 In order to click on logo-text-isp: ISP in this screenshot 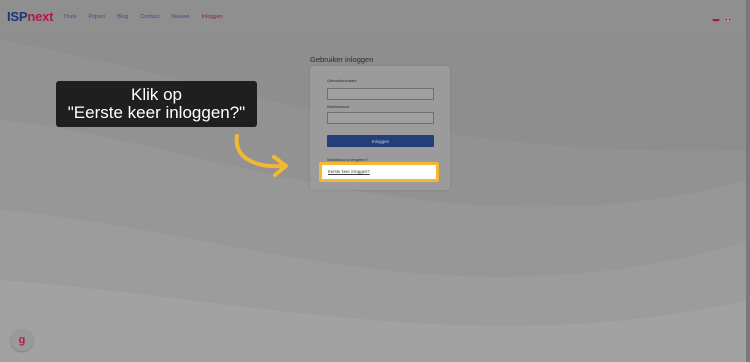, I will do `click(17, 16)`.